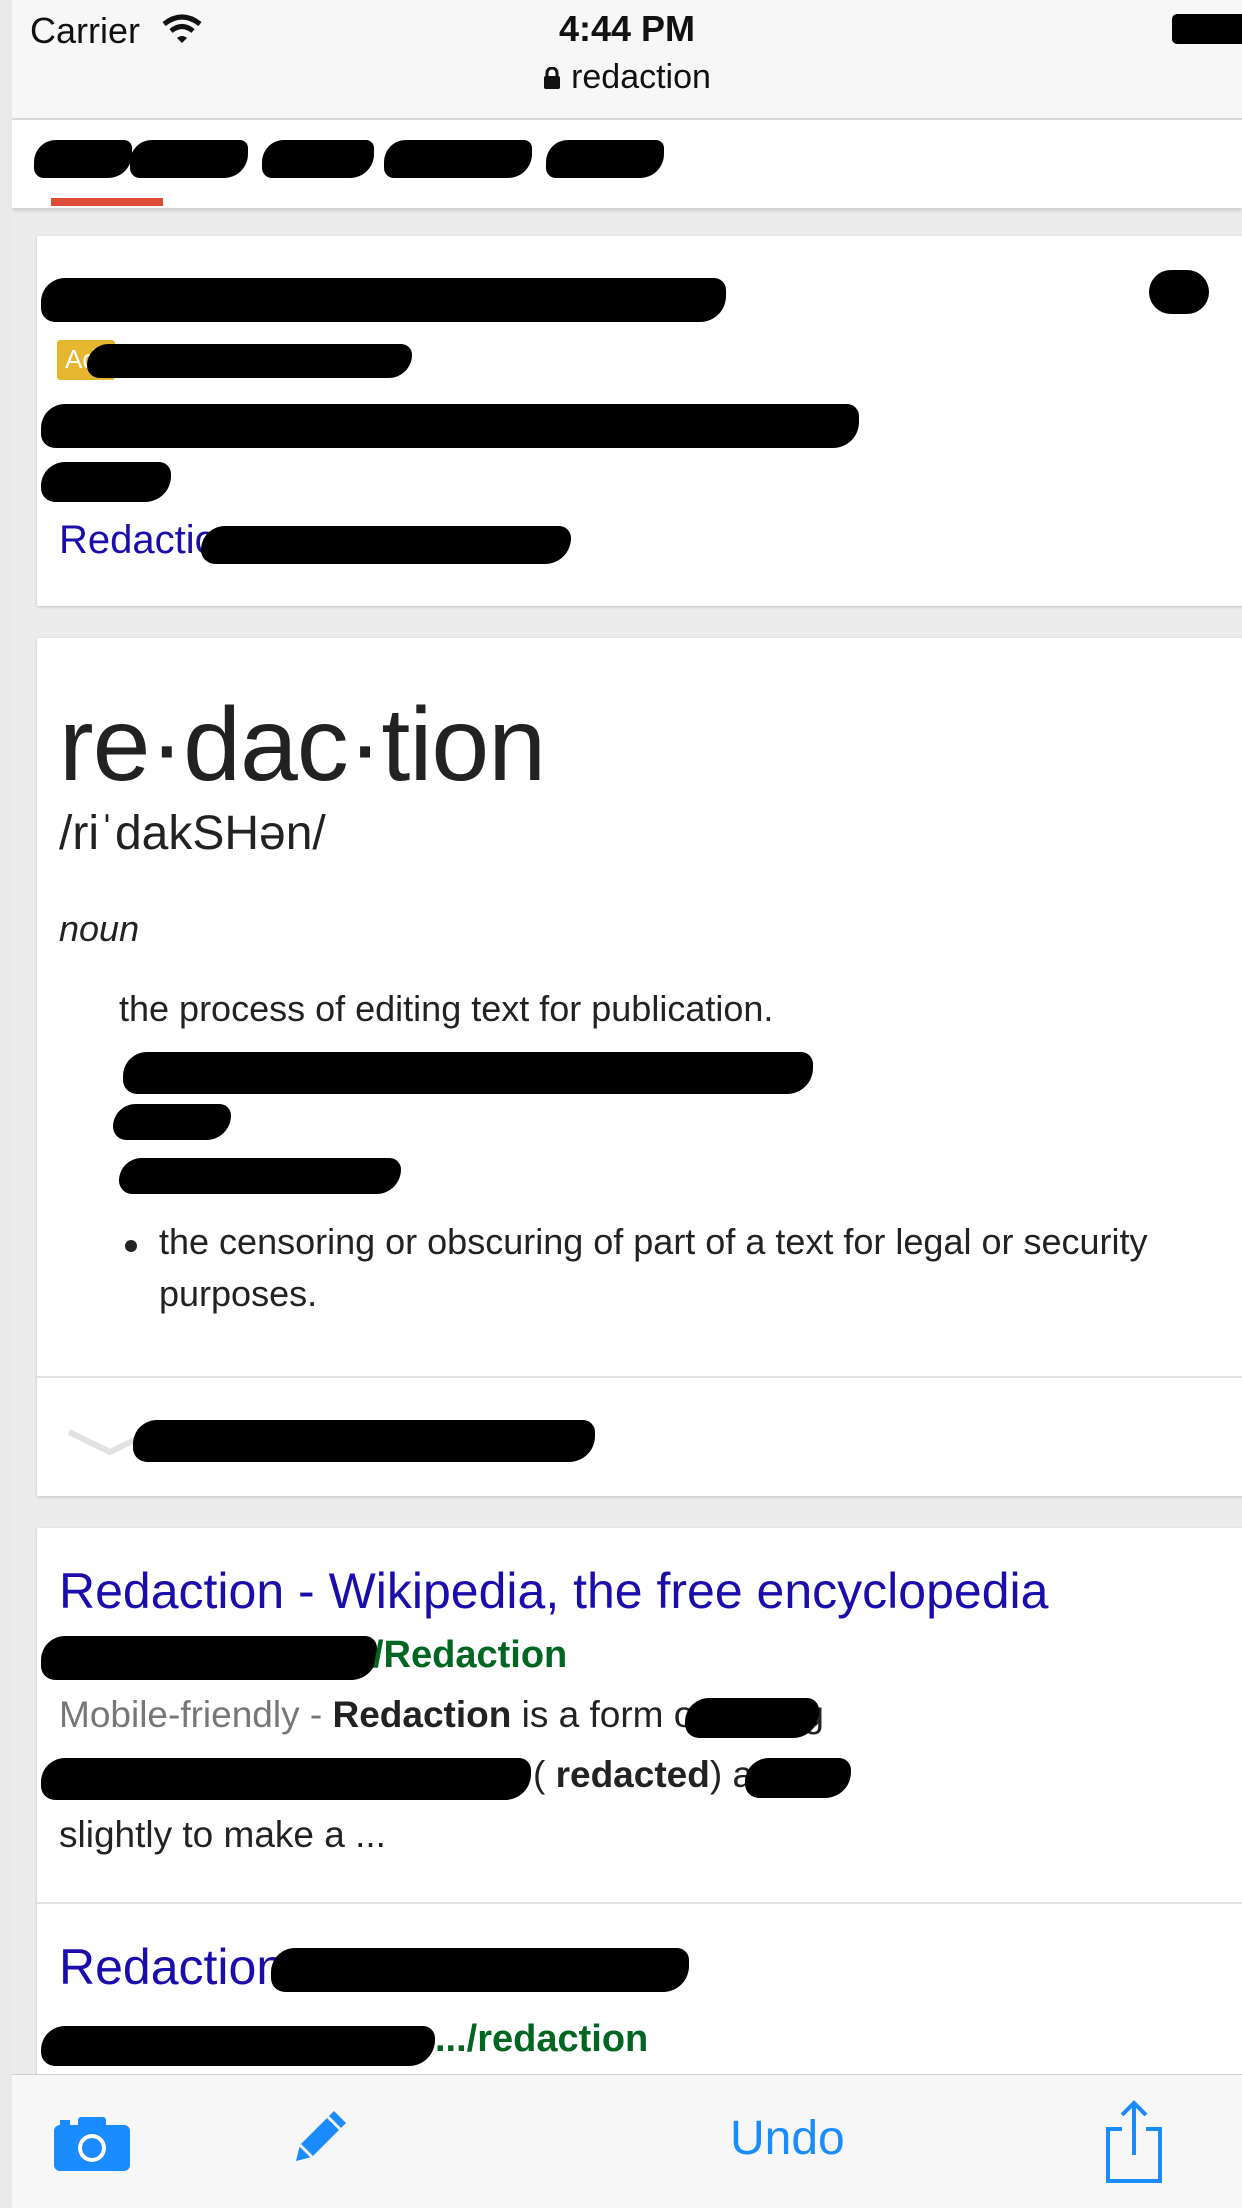  Describe the element at coordinates (383, 300) in the screenshot. I see `redacted-ad-title` at that location.